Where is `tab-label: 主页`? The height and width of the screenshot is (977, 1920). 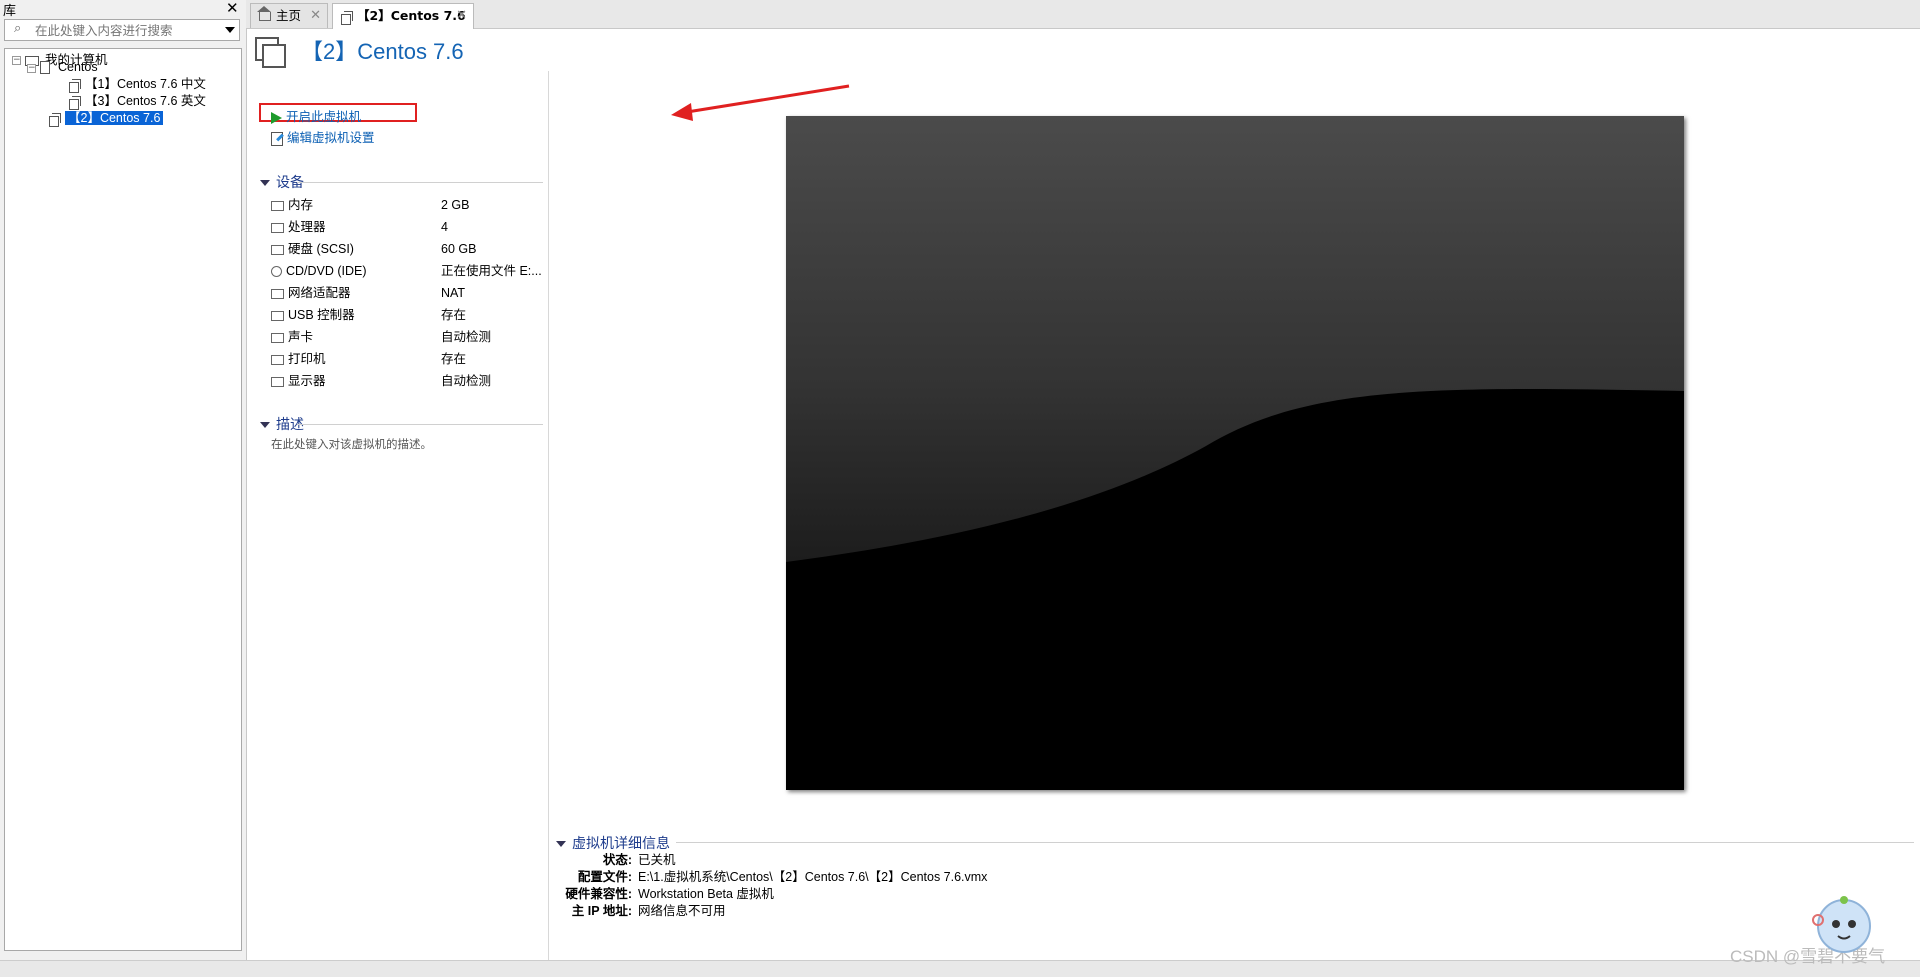 tab-label: 主页 is located at coordinates (289, 15).